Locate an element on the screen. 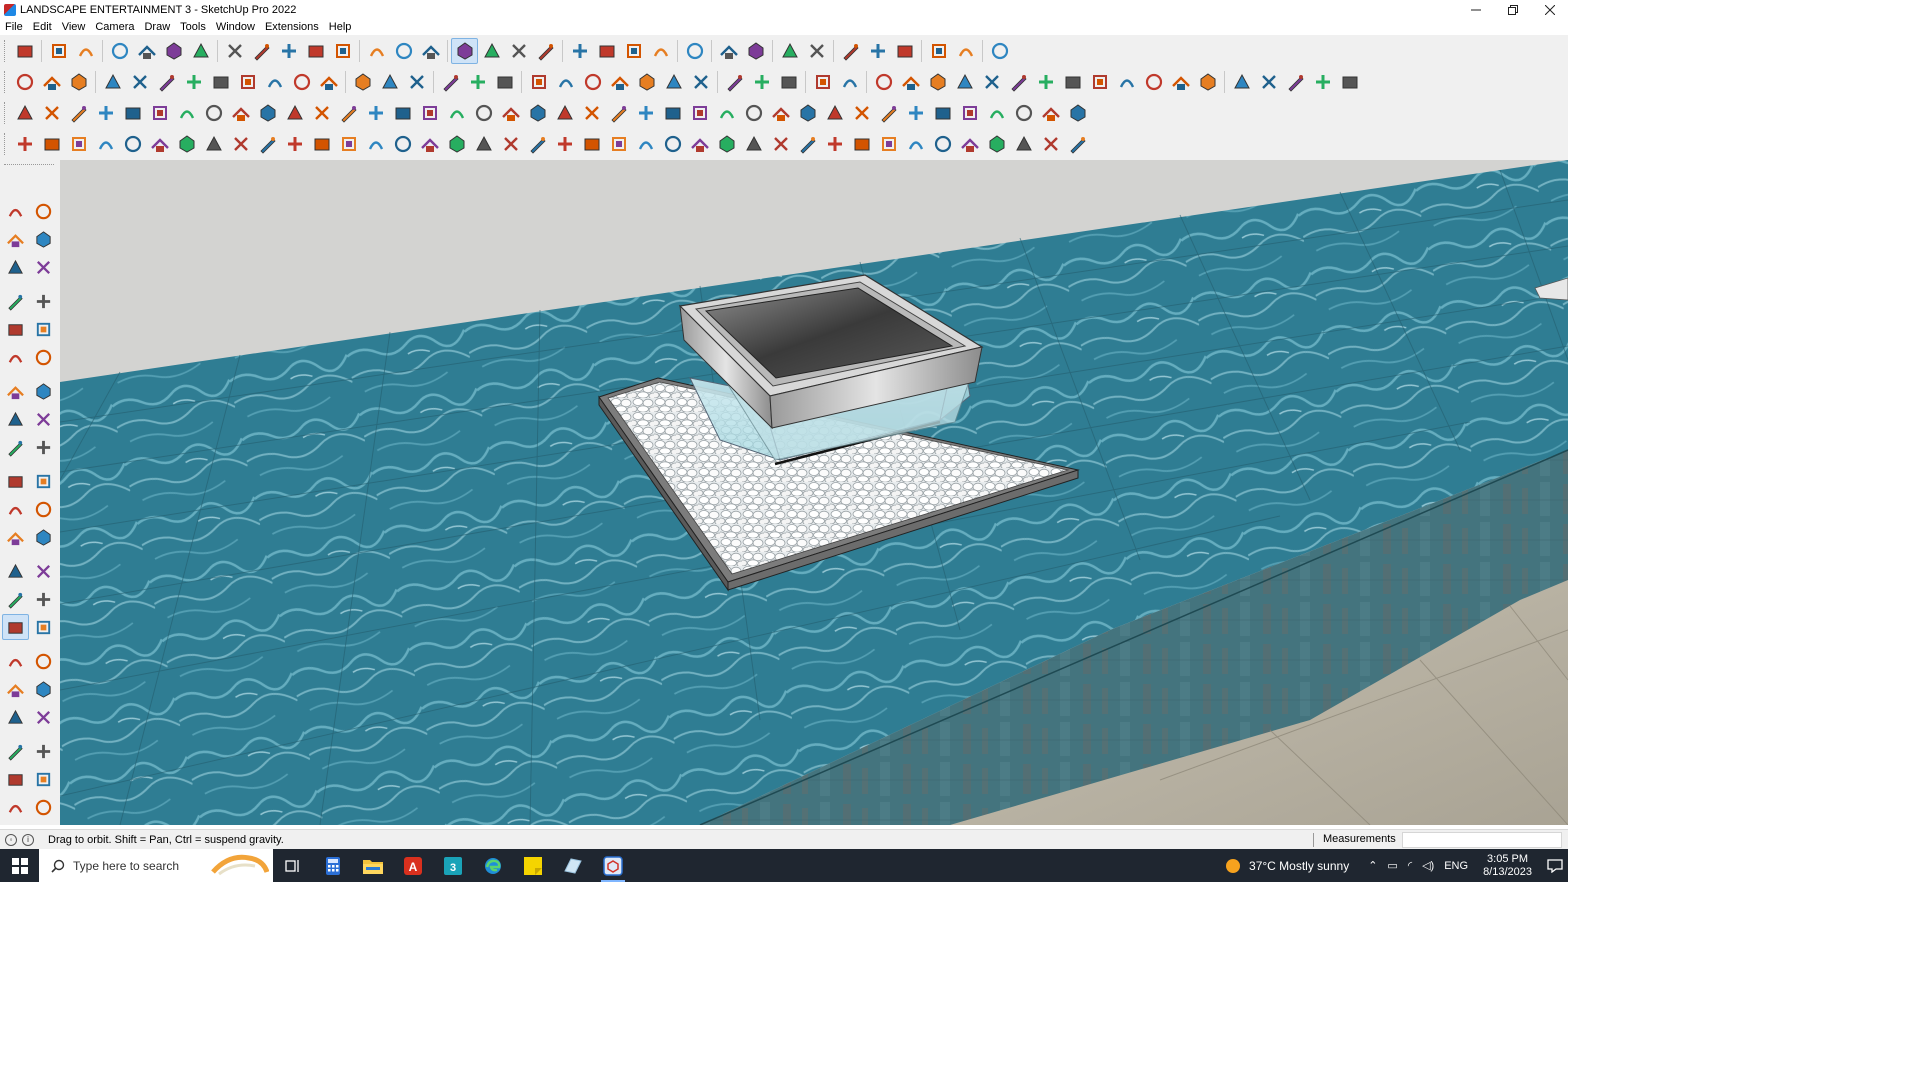 The width and height of the screenshot is (1920, 1080). row4-tool-34-button is located at coordinates (915, 144).